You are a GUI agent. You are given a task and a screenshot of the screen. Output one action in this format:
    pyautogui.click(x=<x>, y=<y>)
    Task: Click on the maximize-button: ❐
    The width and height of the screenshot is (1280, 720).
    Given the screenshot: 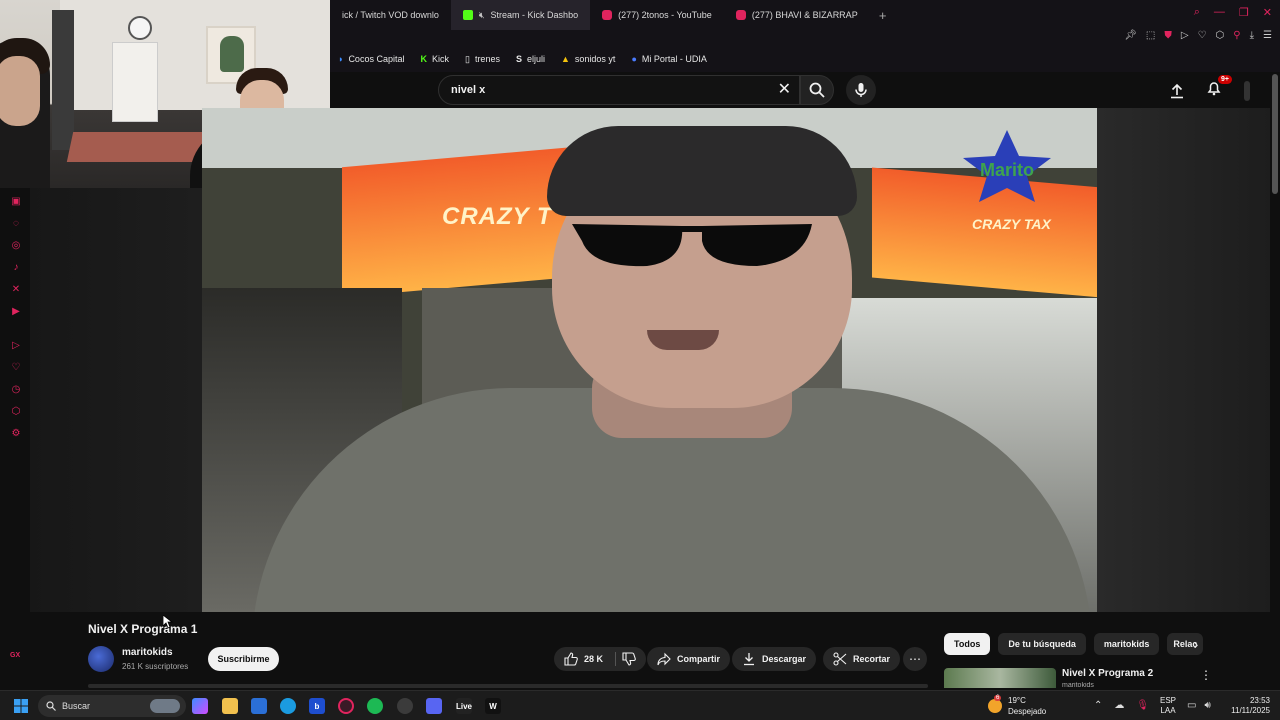 What is the action you would take?
    pyautogui.click(x=1244, y=12)
    